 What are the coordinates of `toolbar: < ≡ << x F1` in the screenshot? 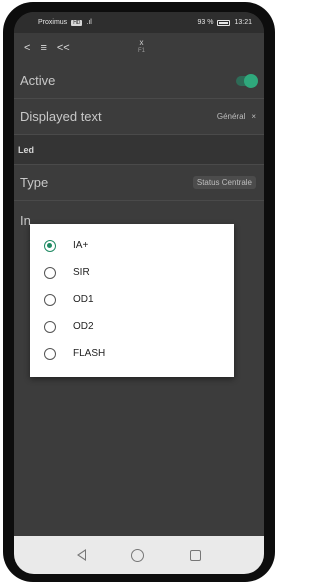 It's located at (139, 48).